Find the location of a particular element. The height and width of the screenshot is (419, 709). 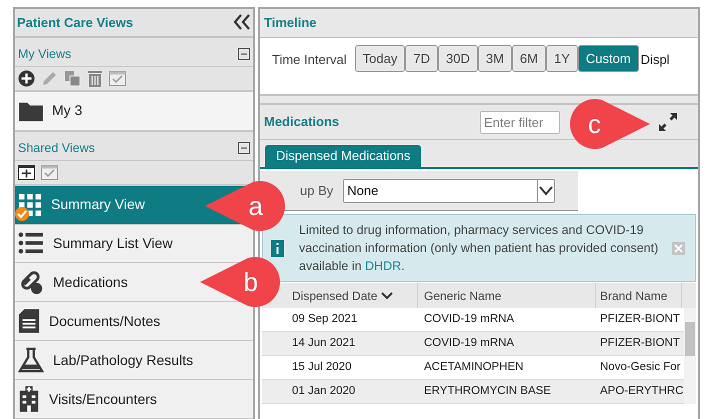

scrollbar-thumb is located at coordinates (690, 339).